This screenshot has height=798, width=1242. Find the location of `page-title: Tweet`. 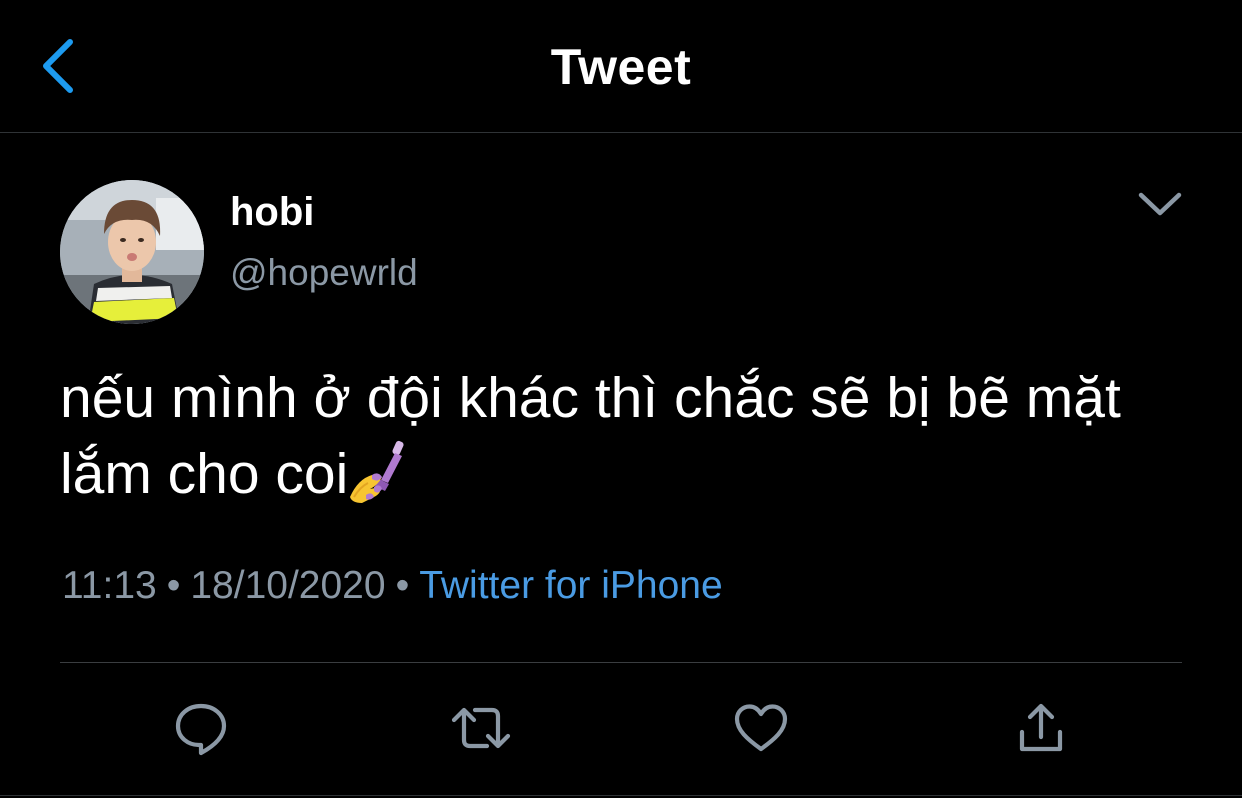

page-title: Tweet is located at coordinates (621, 67).